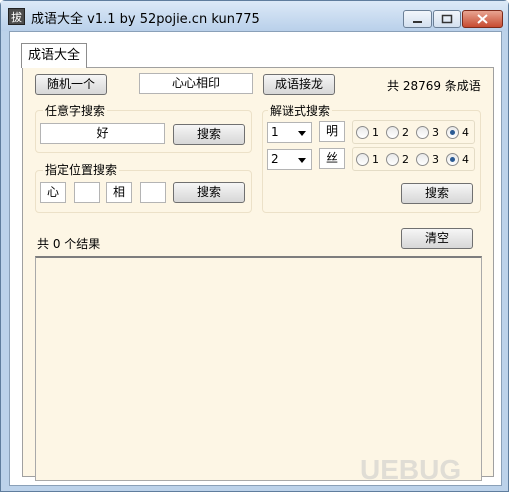 Image resolution: width=509 pixels, height=492 pixels. Describe the element at coordinates (405, 159) in the screenshot. I see `radio-2-2-label: 2` at that location.